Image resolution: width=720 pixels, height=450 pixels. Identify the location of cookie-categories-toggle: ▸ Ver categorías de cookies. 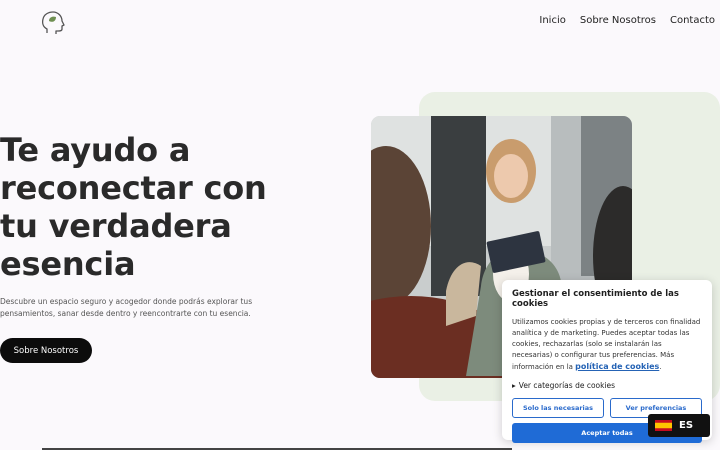
(607, 385).